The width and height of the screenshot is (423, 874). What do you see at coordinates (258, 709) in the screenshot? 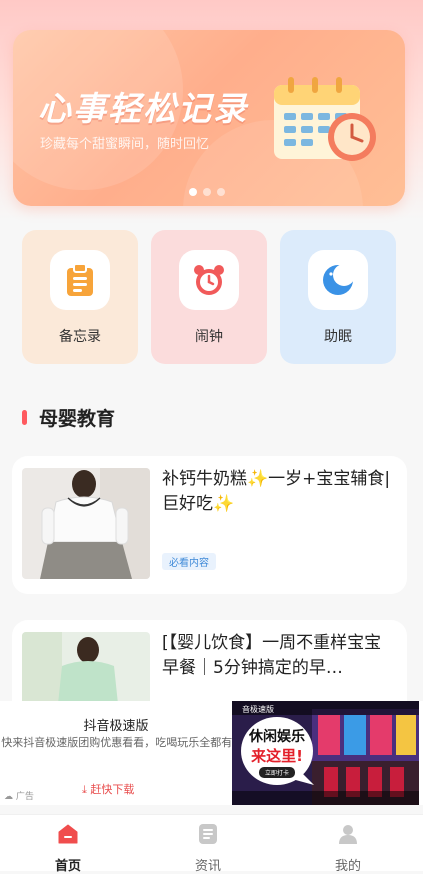
I see `ad-image-brand: 音极速版` at bounding box center [258, 709].